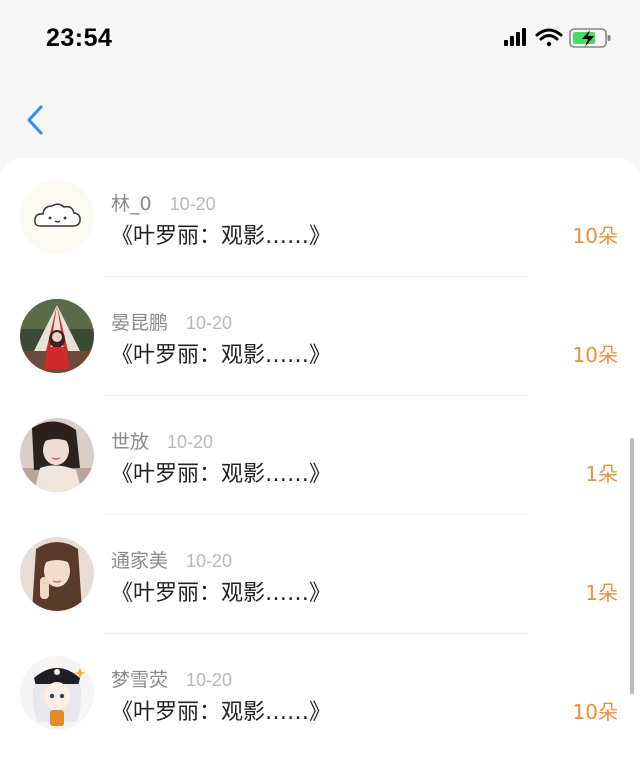 This screenshot has height=758, width=640. What do you see at coordinates (130, 440) in the screenshot?
I see `user-name: 世放` at bounding box center [130, 440].